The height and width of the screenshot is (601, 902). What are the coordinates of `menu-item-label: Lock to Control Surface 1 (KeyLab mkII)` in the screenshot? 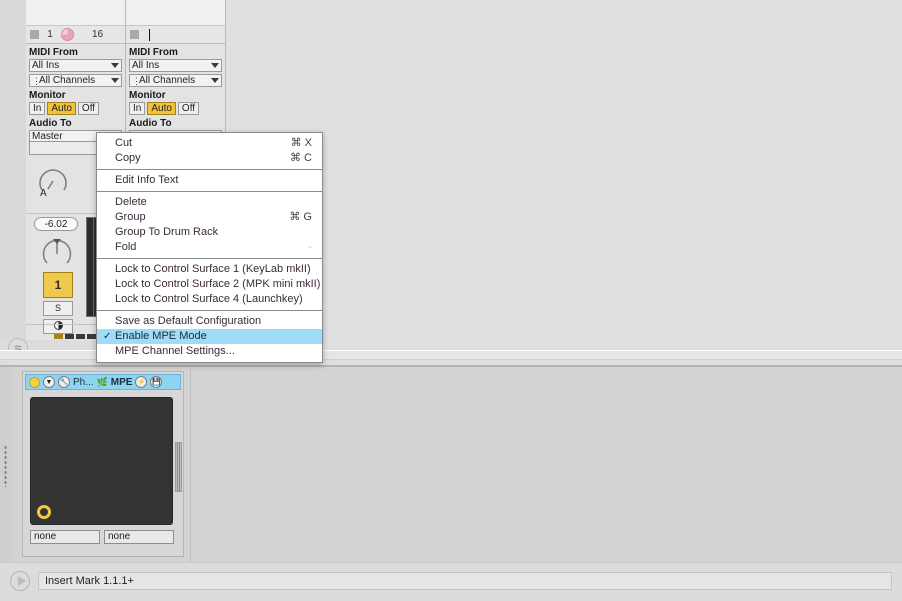 It's located at (213, 269).